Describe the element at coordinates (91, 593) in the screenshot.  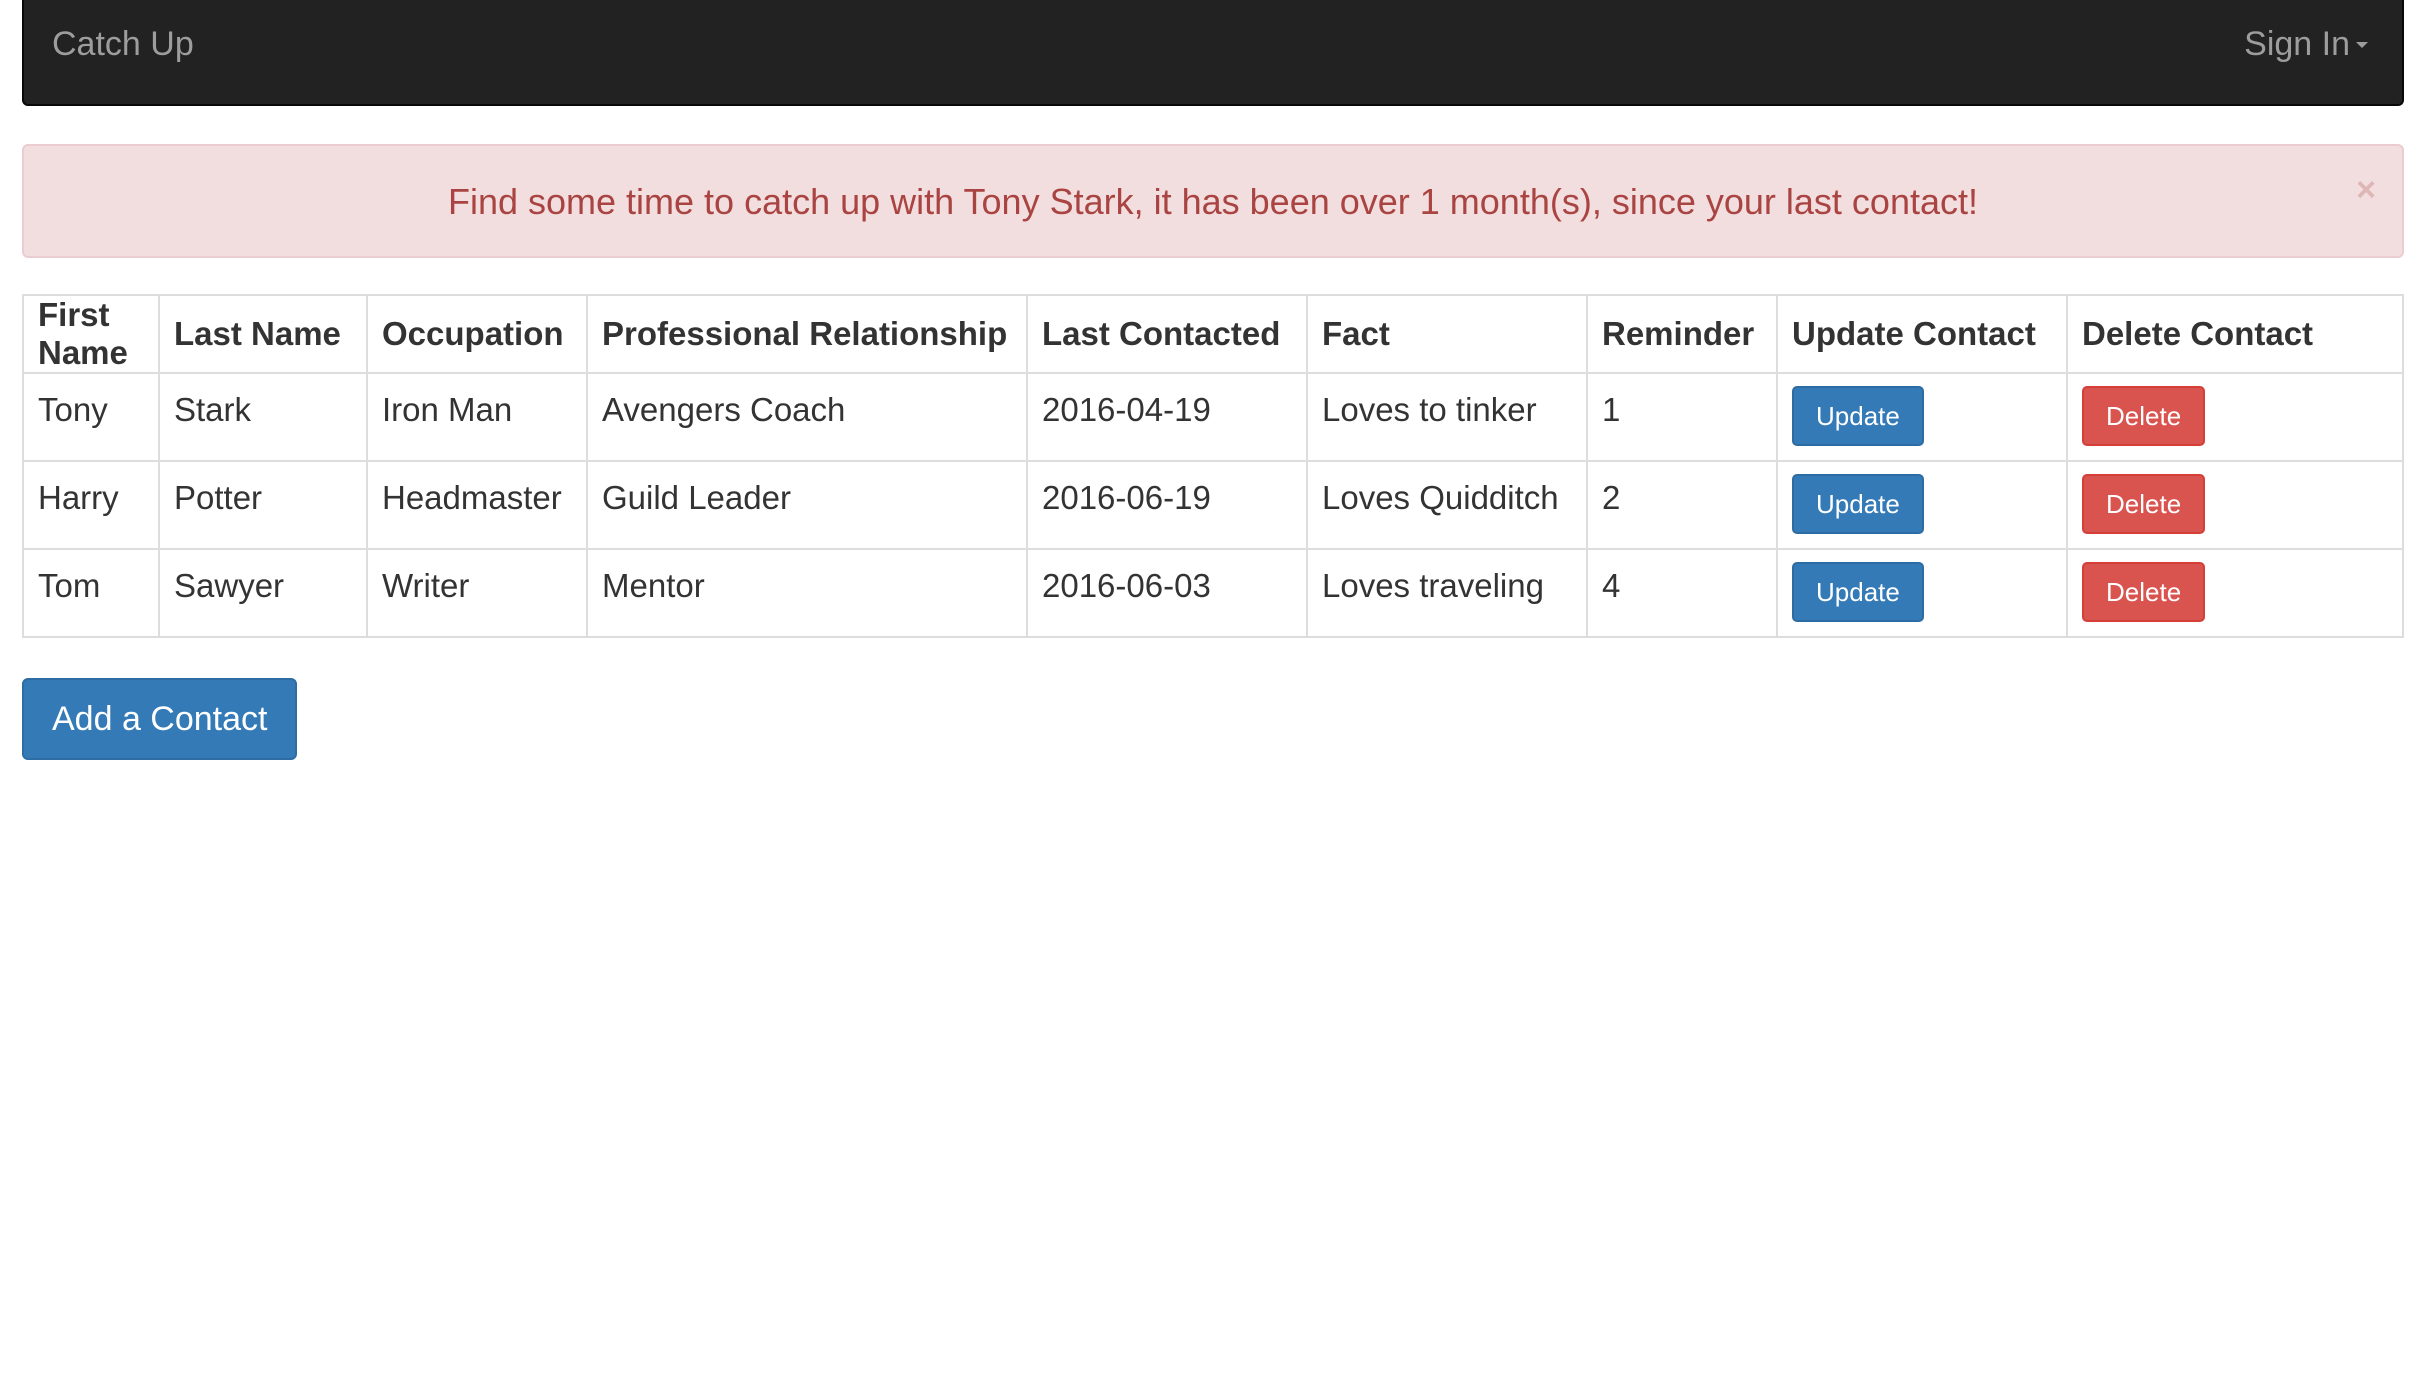
I see `cell-first-name: Tom` at that location.